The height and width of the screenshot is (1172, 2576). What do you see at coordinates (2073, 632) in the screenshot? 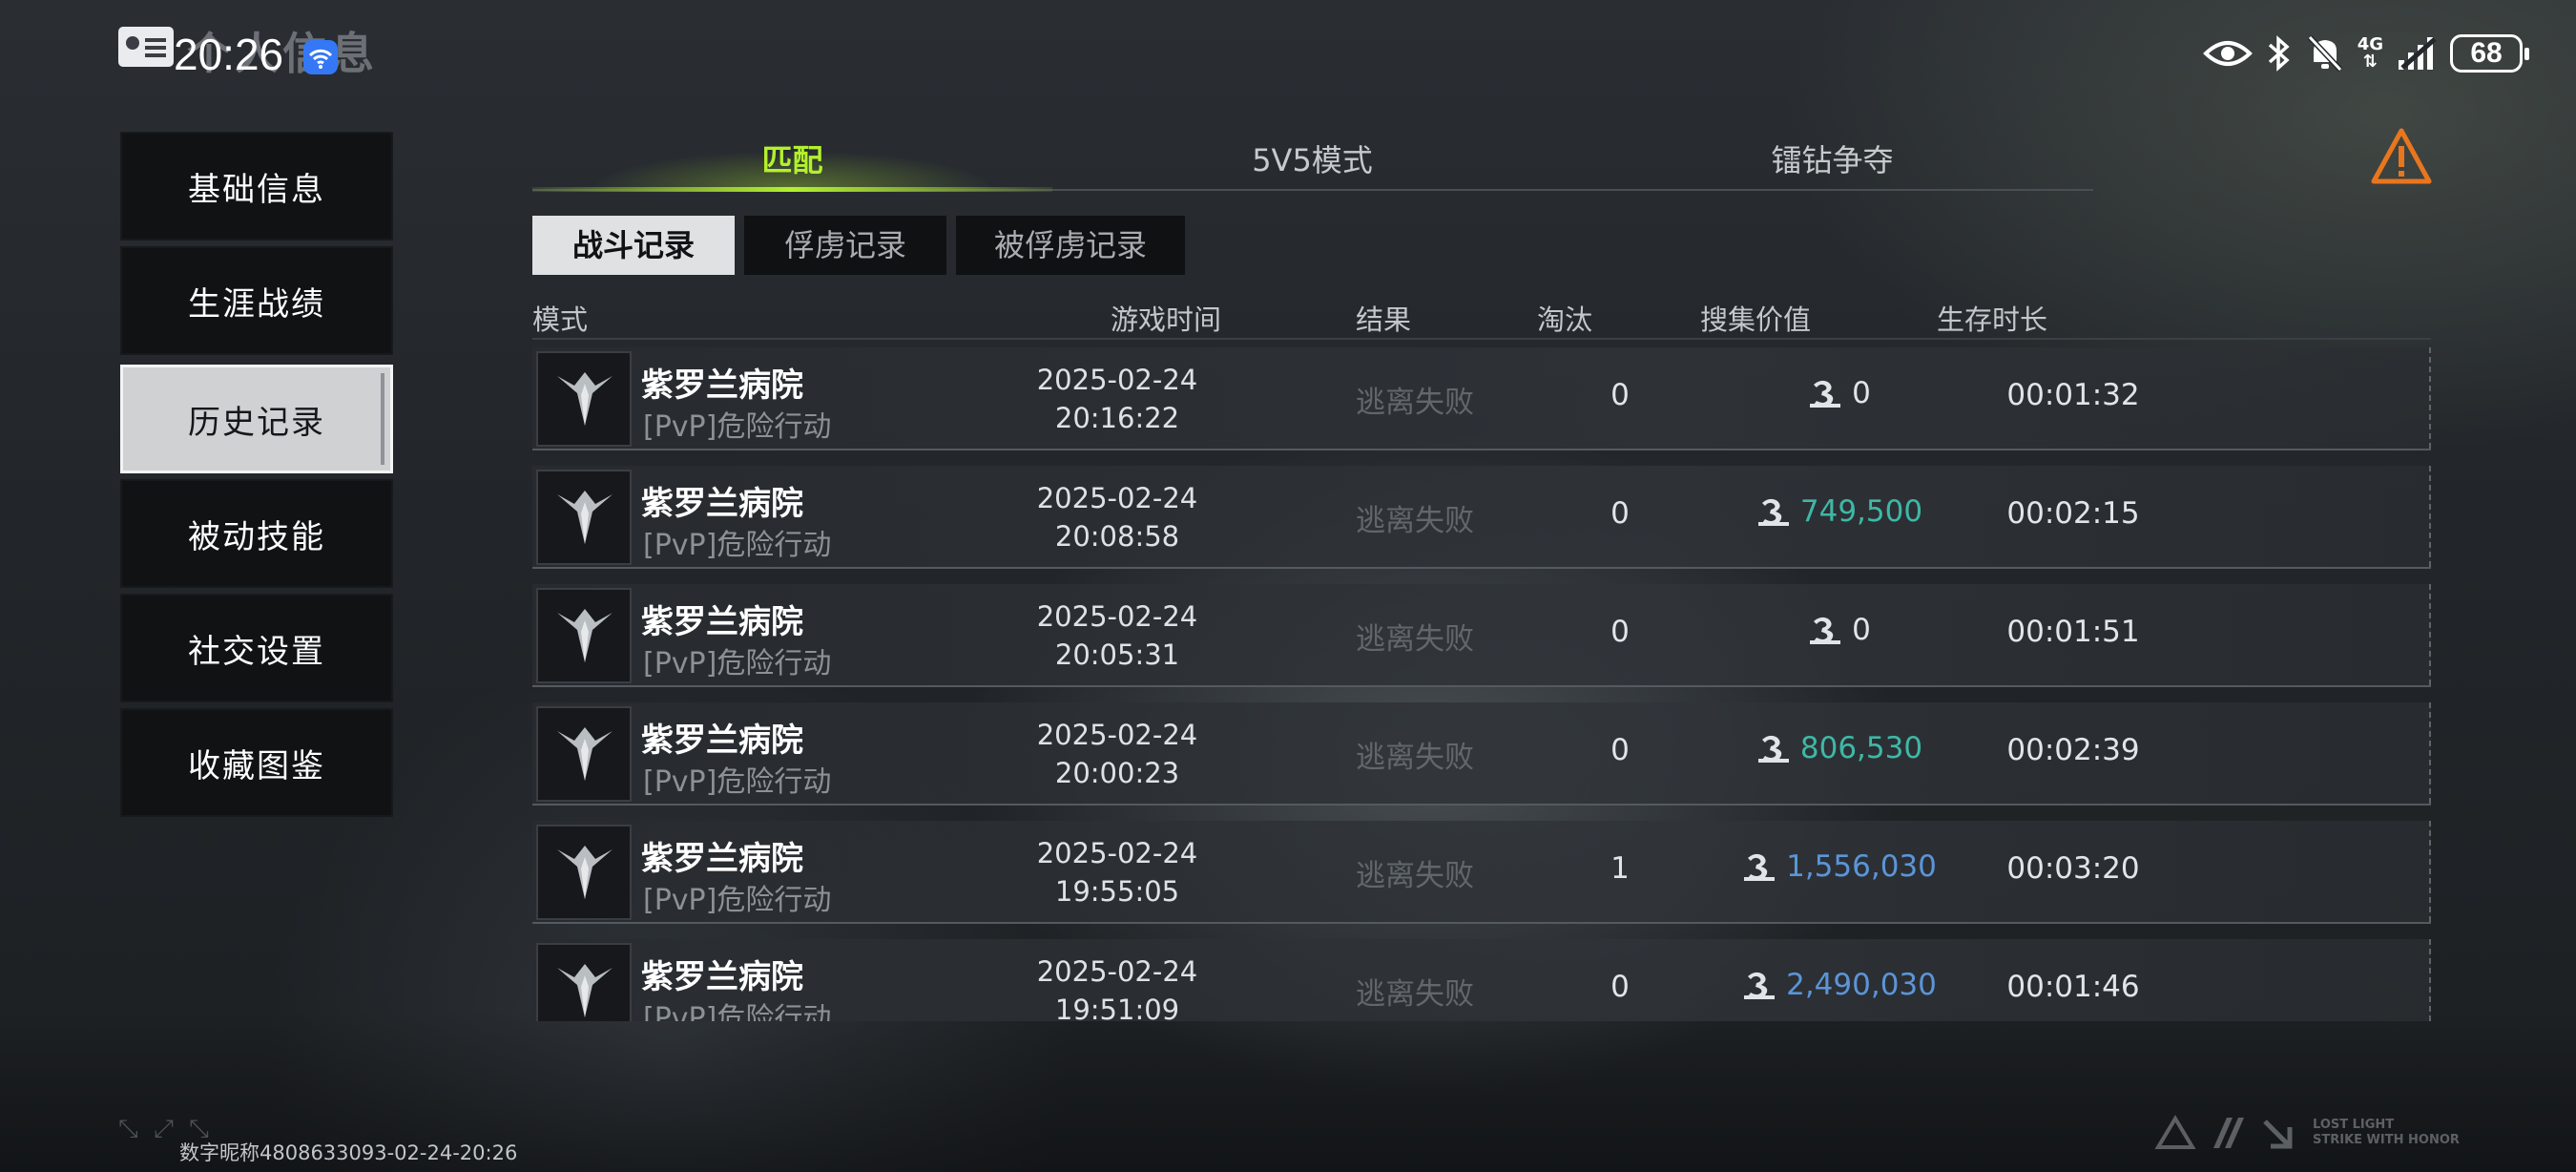
I see `survival-time: 00:01:51` at bounding box center [2073, 632].